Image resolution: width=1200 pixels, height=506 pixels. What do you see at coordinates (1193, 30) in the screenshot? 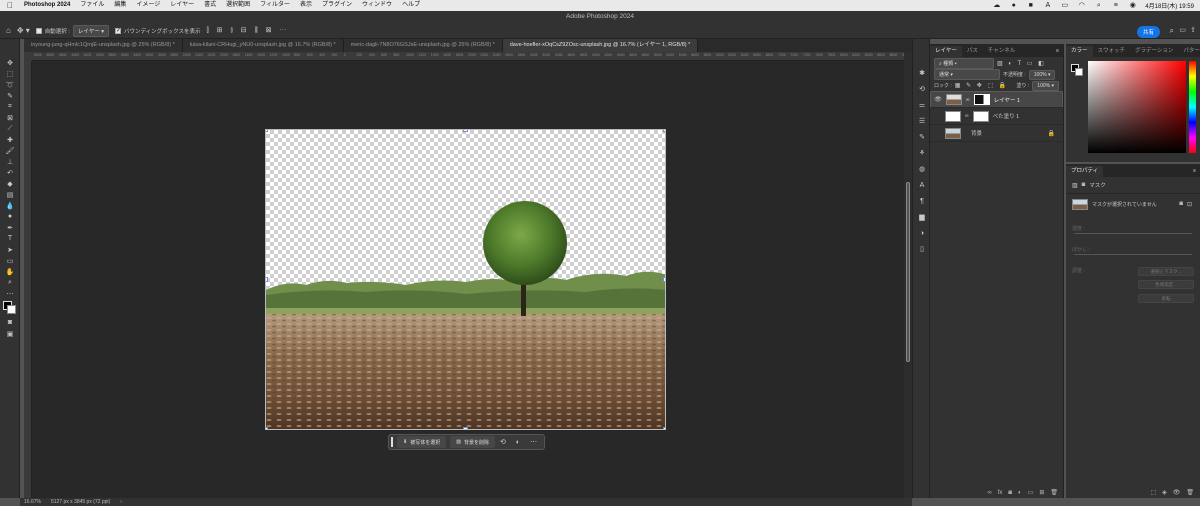
I see `share-icon: ⇪` at bounding box center [1193, 30].